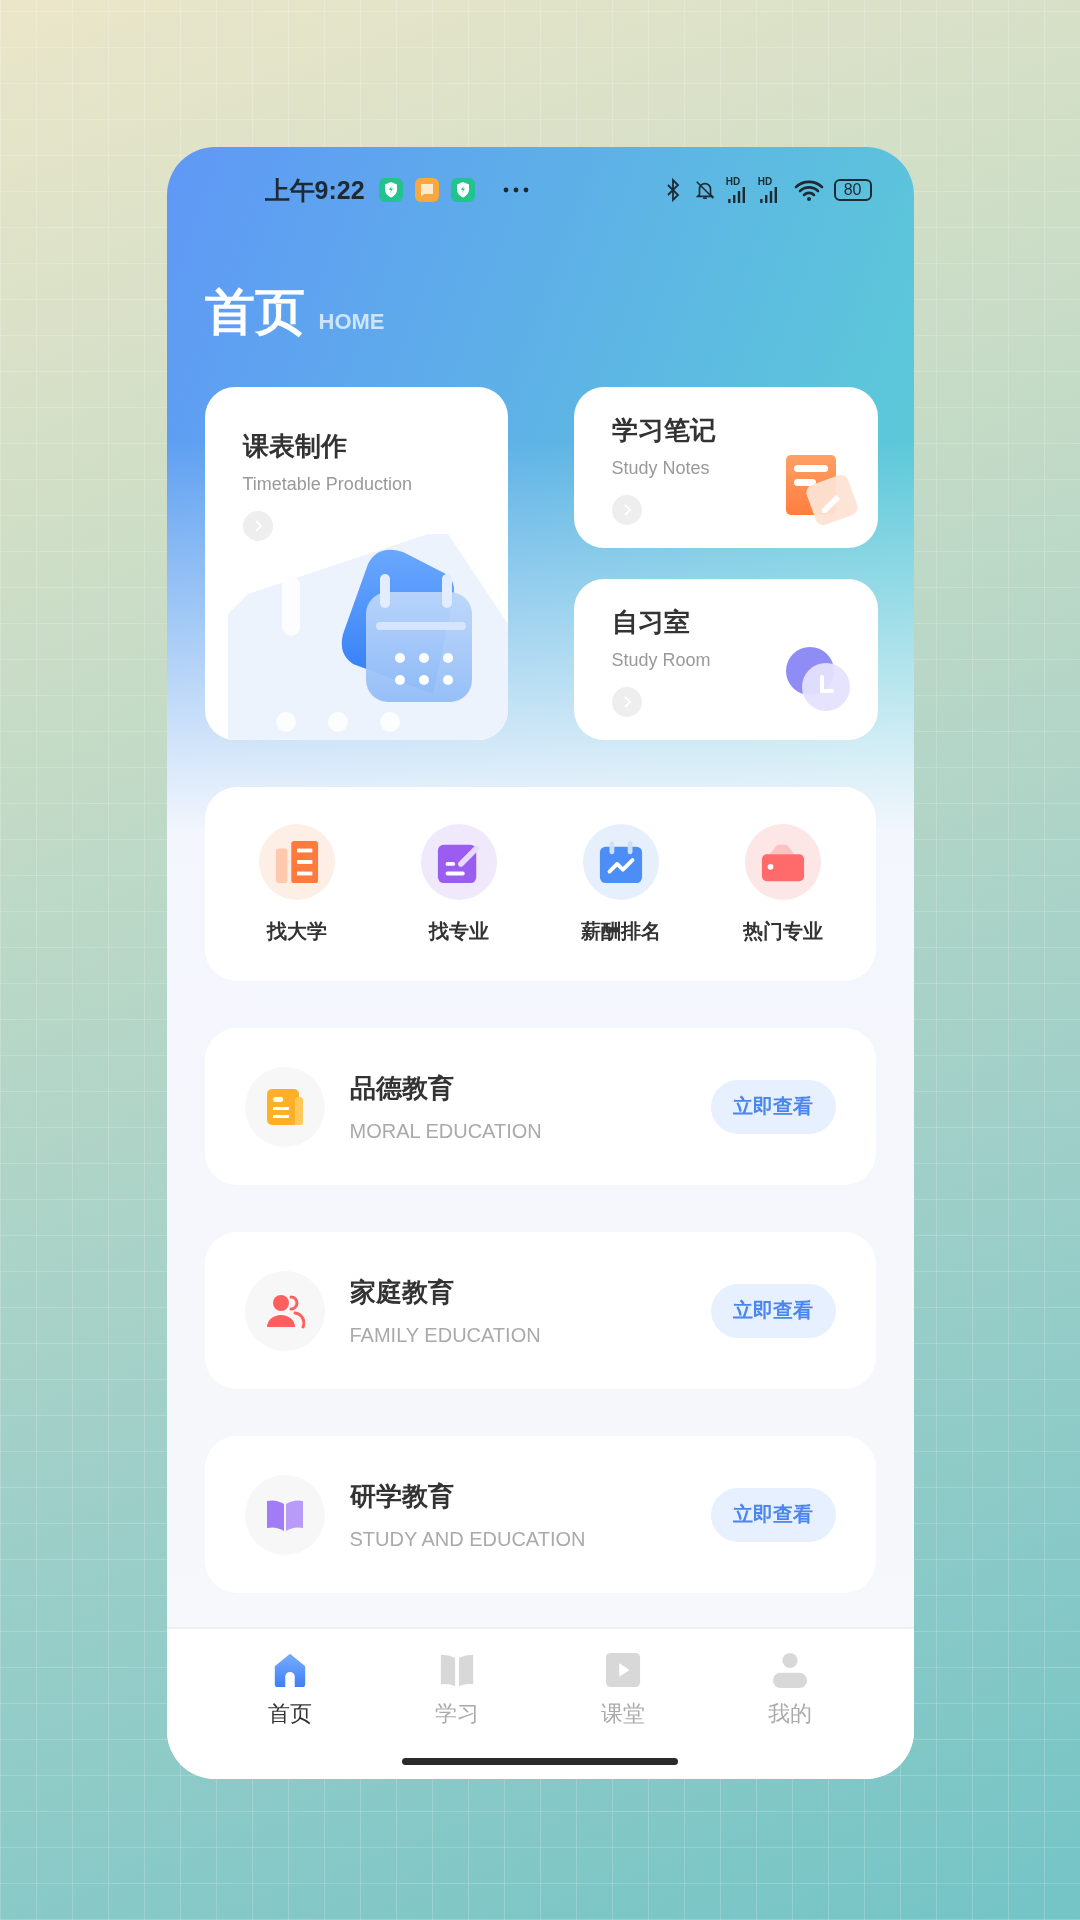 The height and width of the screenshot is (1920, 1080). What do you see at coordinates (651, 622) in the screenshot?
I see `card-title: 自习室` at bounding box center [651, 622].